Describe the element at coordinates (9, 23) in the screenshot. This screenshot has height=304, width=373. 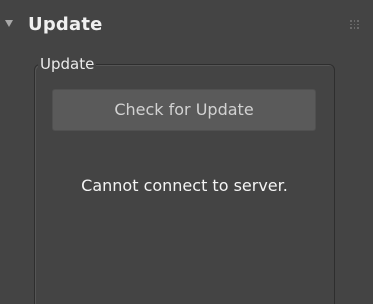
I see `collapse-arrow-icon` at that location.